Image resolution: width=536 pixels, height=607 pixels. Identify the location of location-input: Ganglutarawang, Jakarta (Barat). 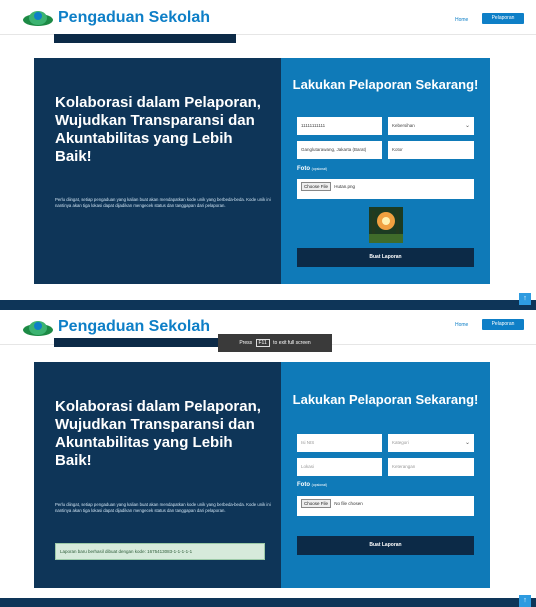
(339, 150).